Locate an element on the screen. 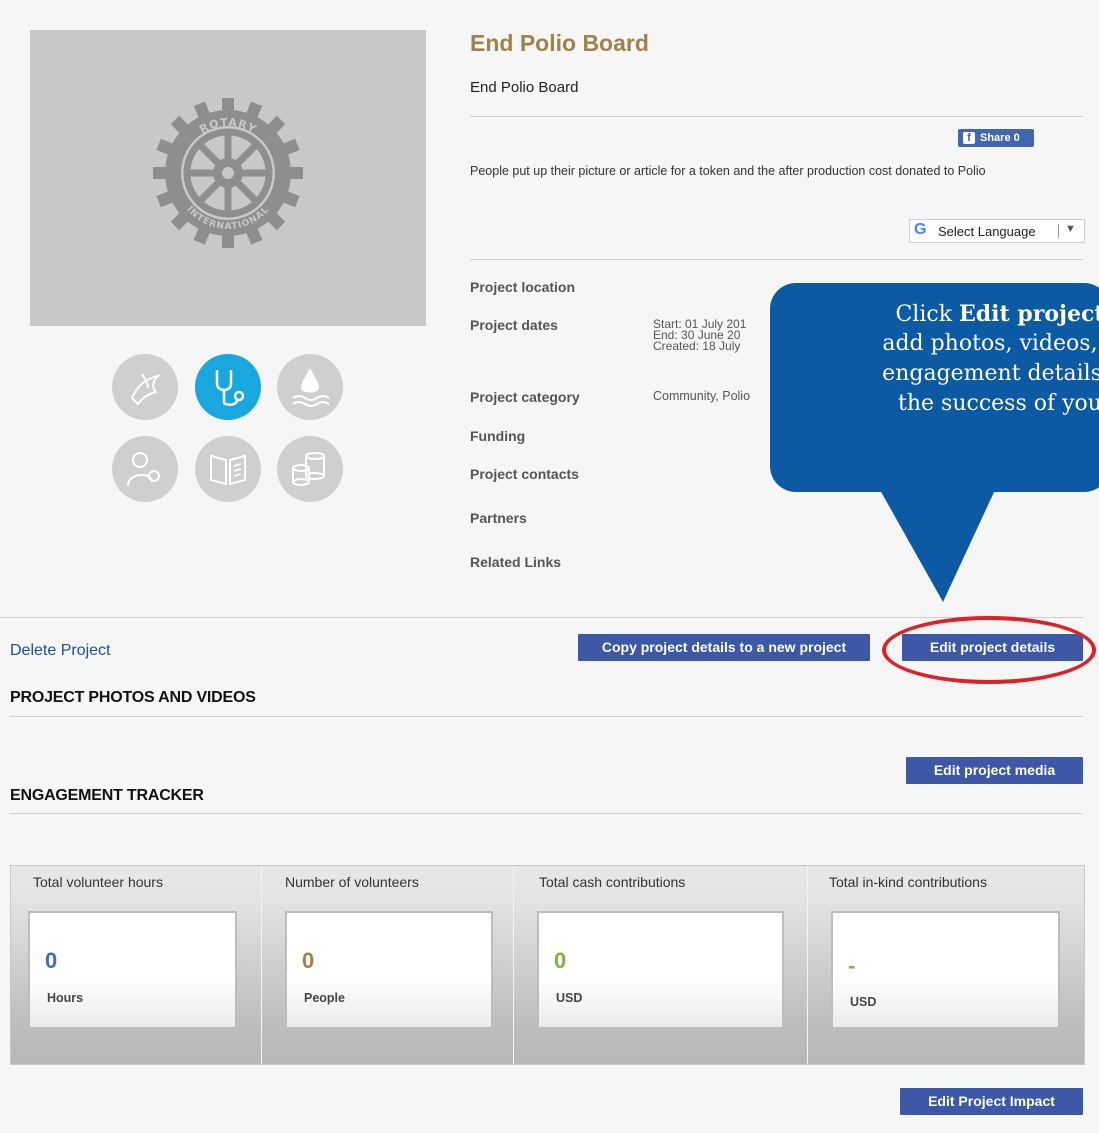 The width and height of the screenshot is (1099, 1133). date-created: Created: 18 July is located at coordinates (697, 346).